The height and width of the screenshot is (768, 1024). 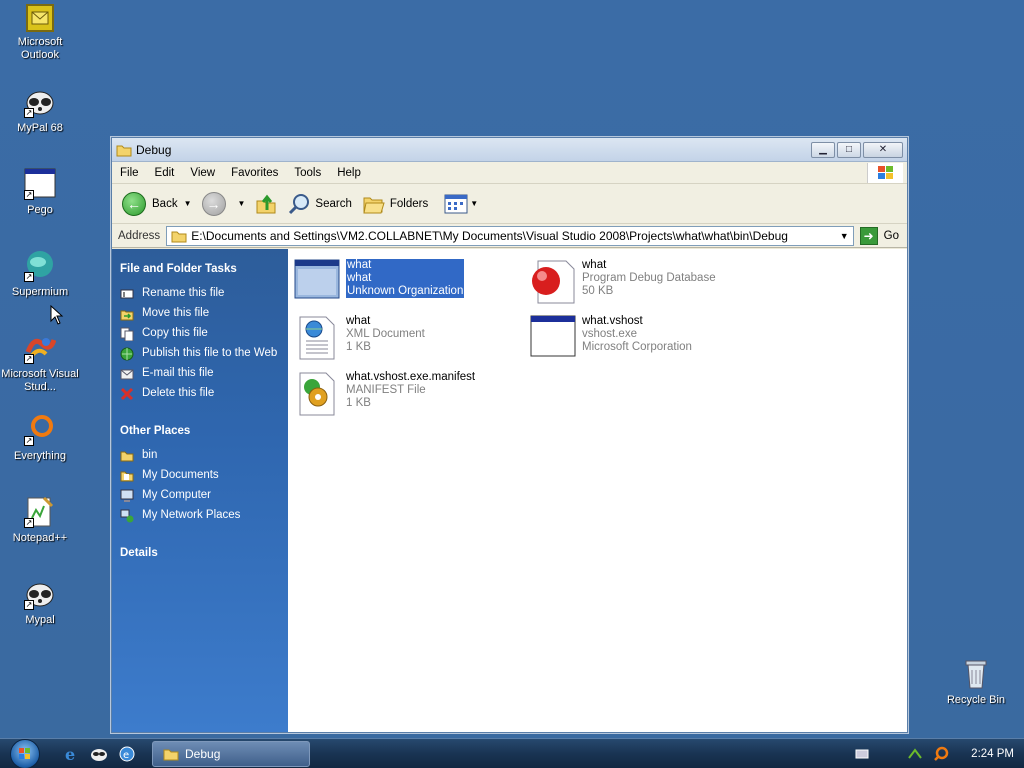 What do you see at coordinates (127, 495) in the screenshot?
I see `my-computer-icon` at bounding box center [127, 495].